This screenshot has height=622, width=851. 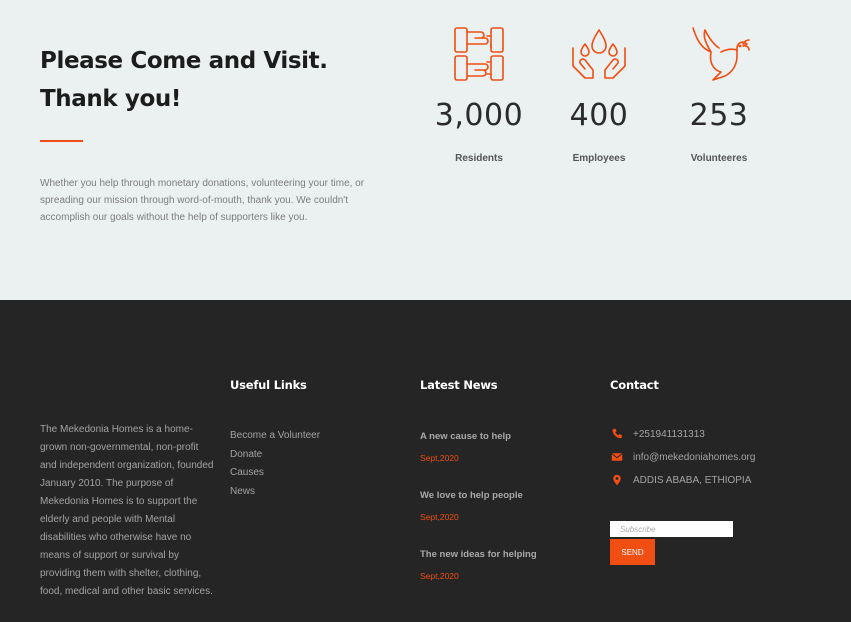 I want to click on stat-label: Employees, so click(x=599, y=158).